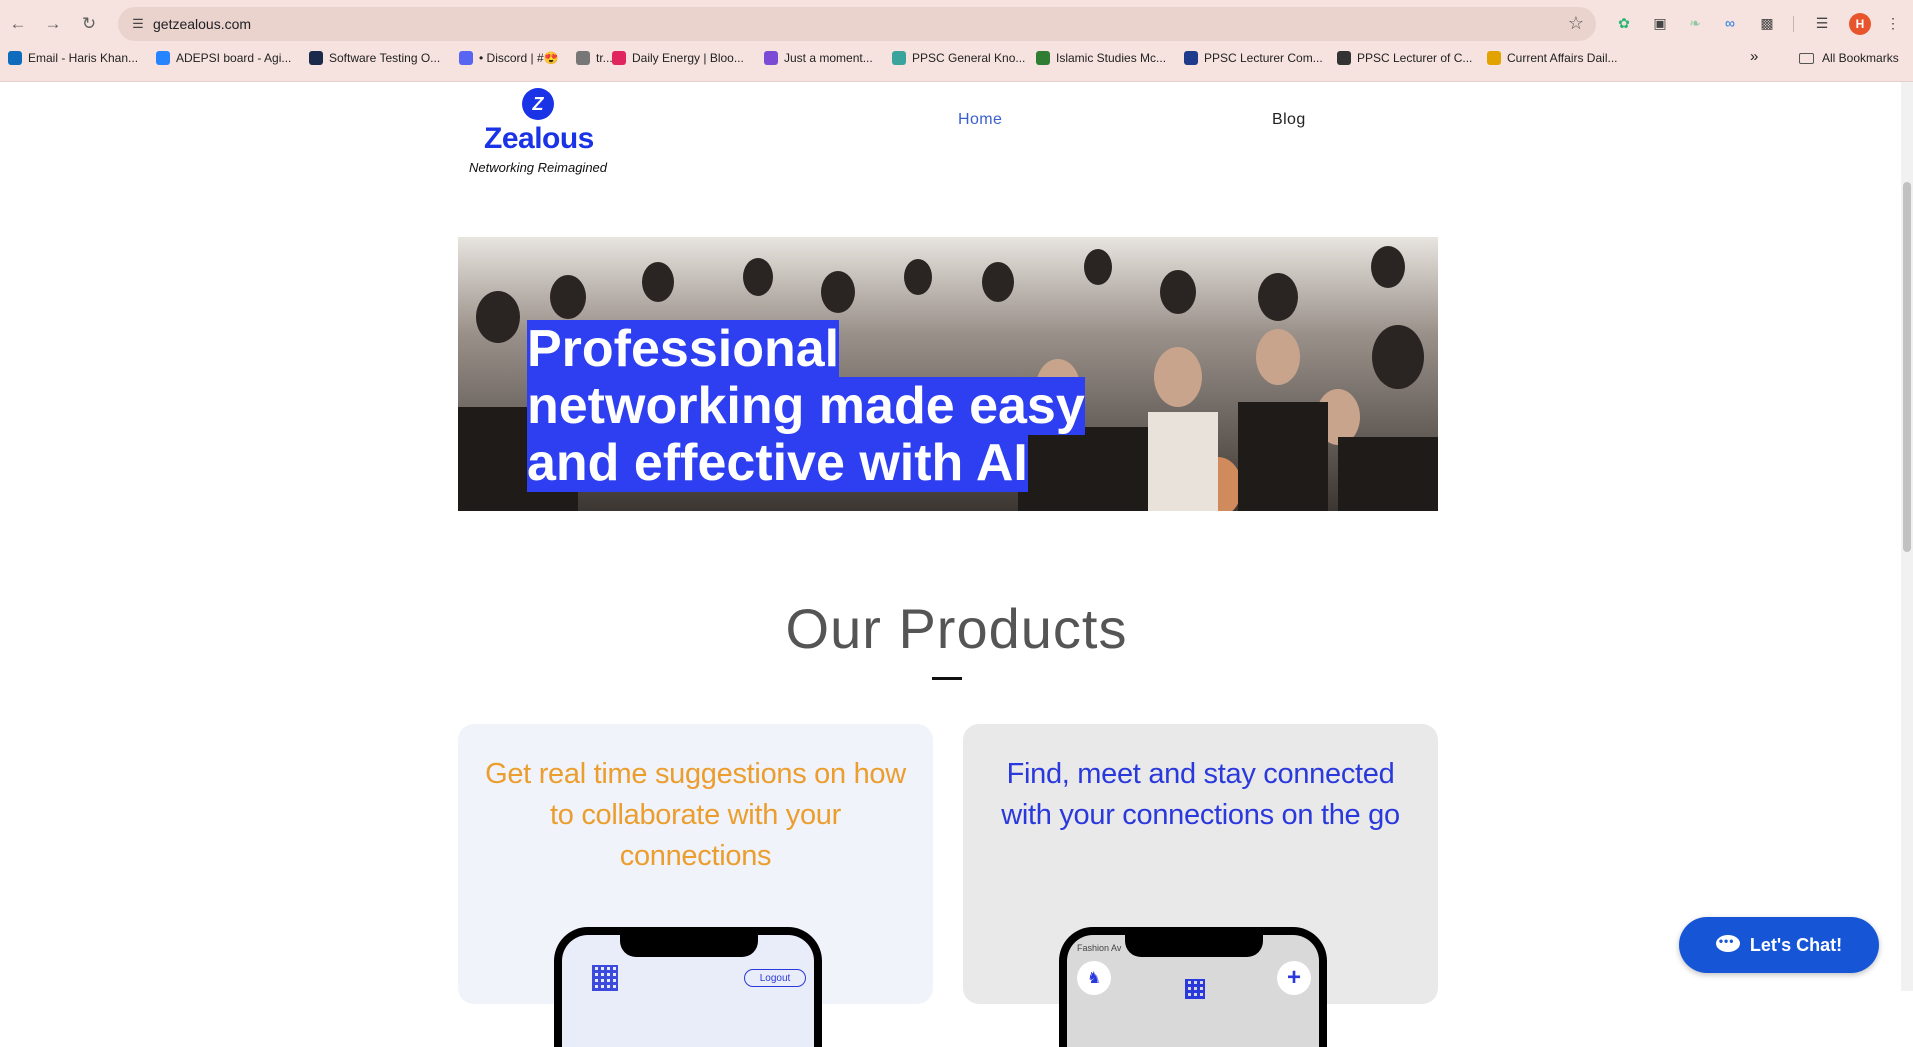  What do you see at coordinates (539, 138) in the screenshot?
I see `logo-text: Zealous` at bounding box center [539, 138].